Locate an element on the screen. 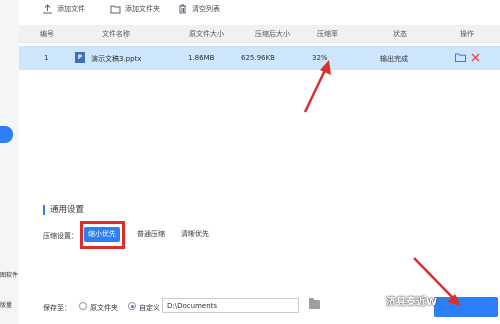 The image size is (500, 324). watermark-text: 济县泰近W is located at coordinates (412, 302).